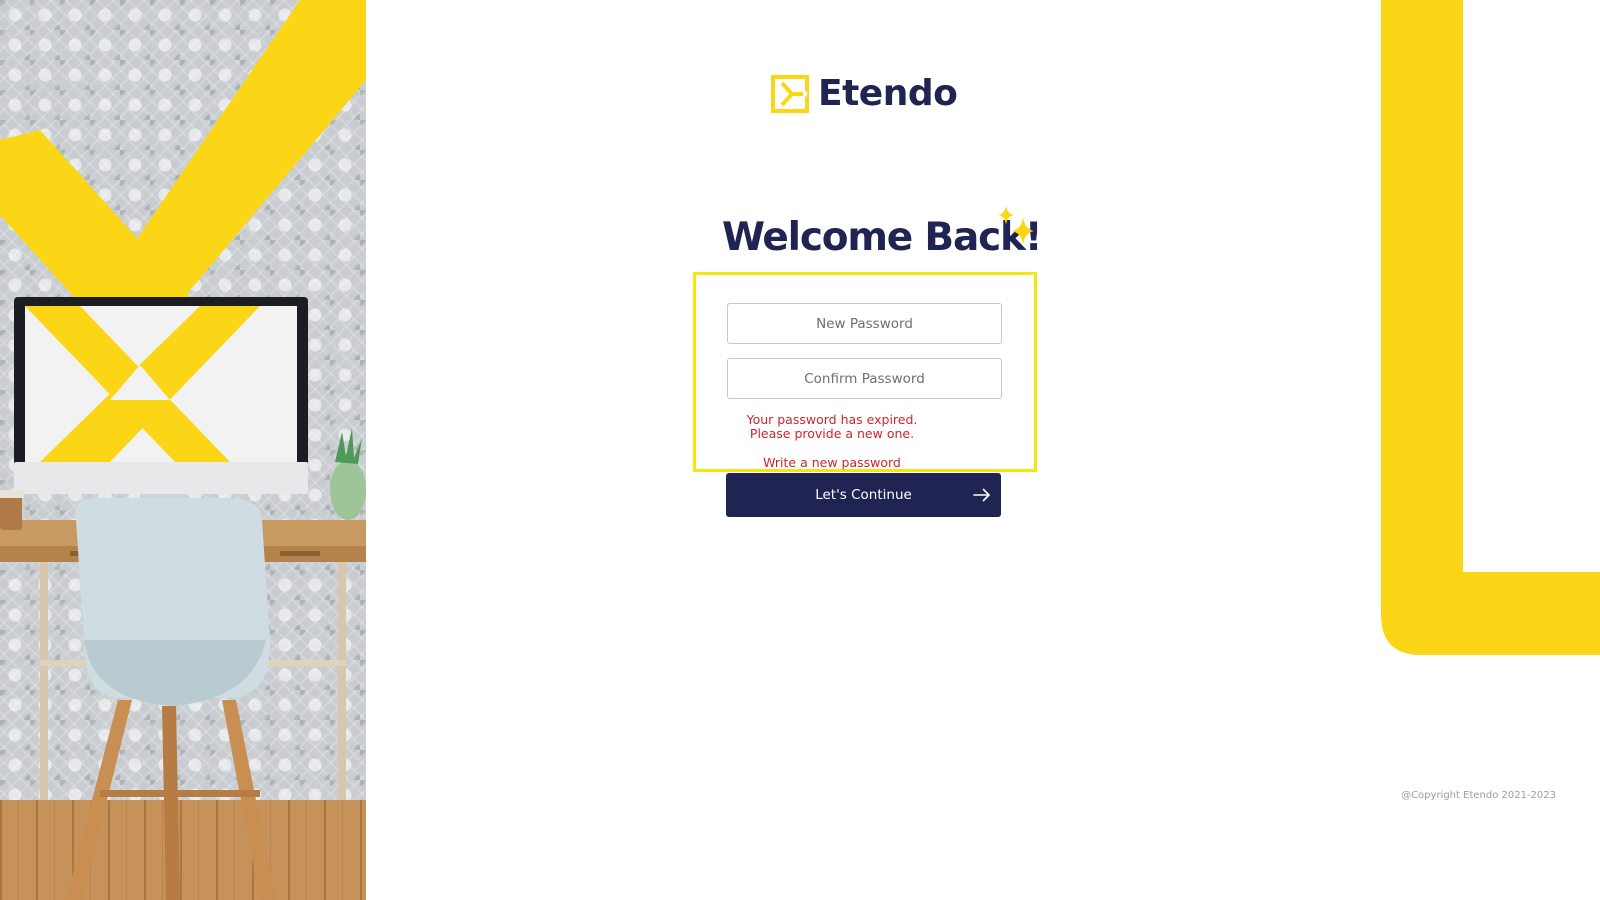 The height and width of the screenshot is (900, 1600). I want to click on decorative-l-shape, so click(1490, 327).